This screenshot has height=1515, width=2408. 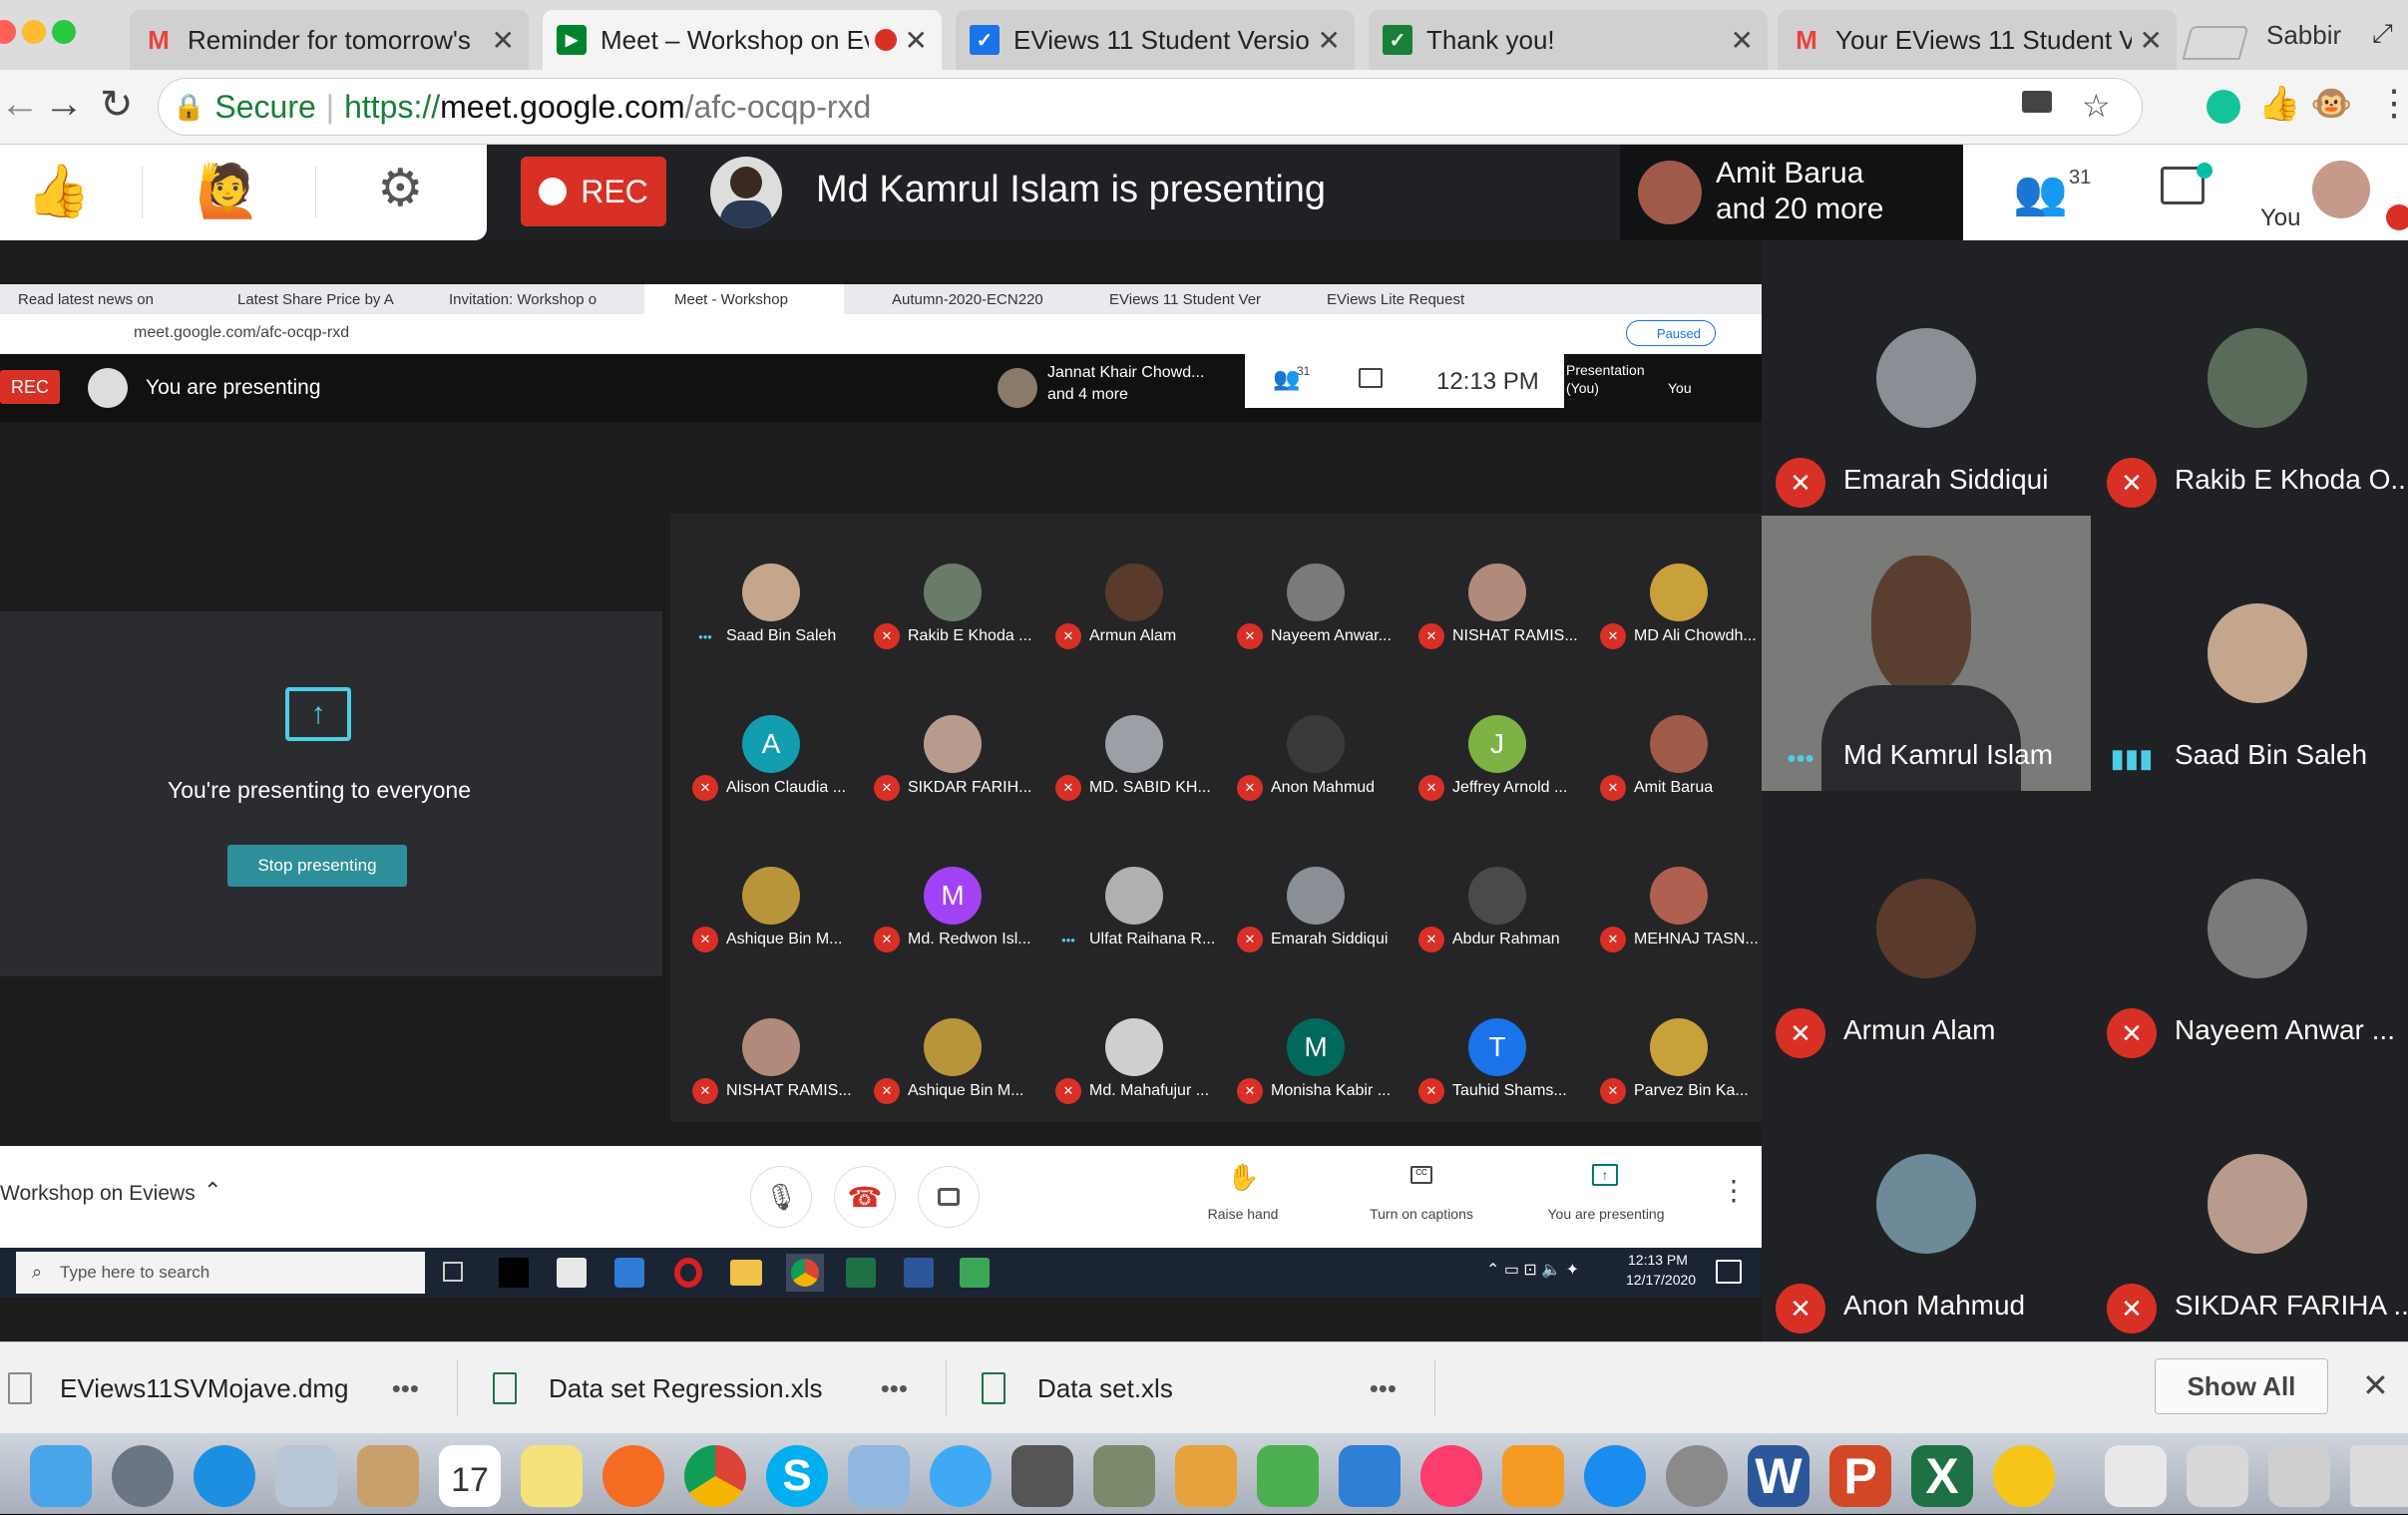 What do you see at coordinates (453, 1272) in the screenshot?
I see `task-view-icon` at bounding box center [453, 1272].